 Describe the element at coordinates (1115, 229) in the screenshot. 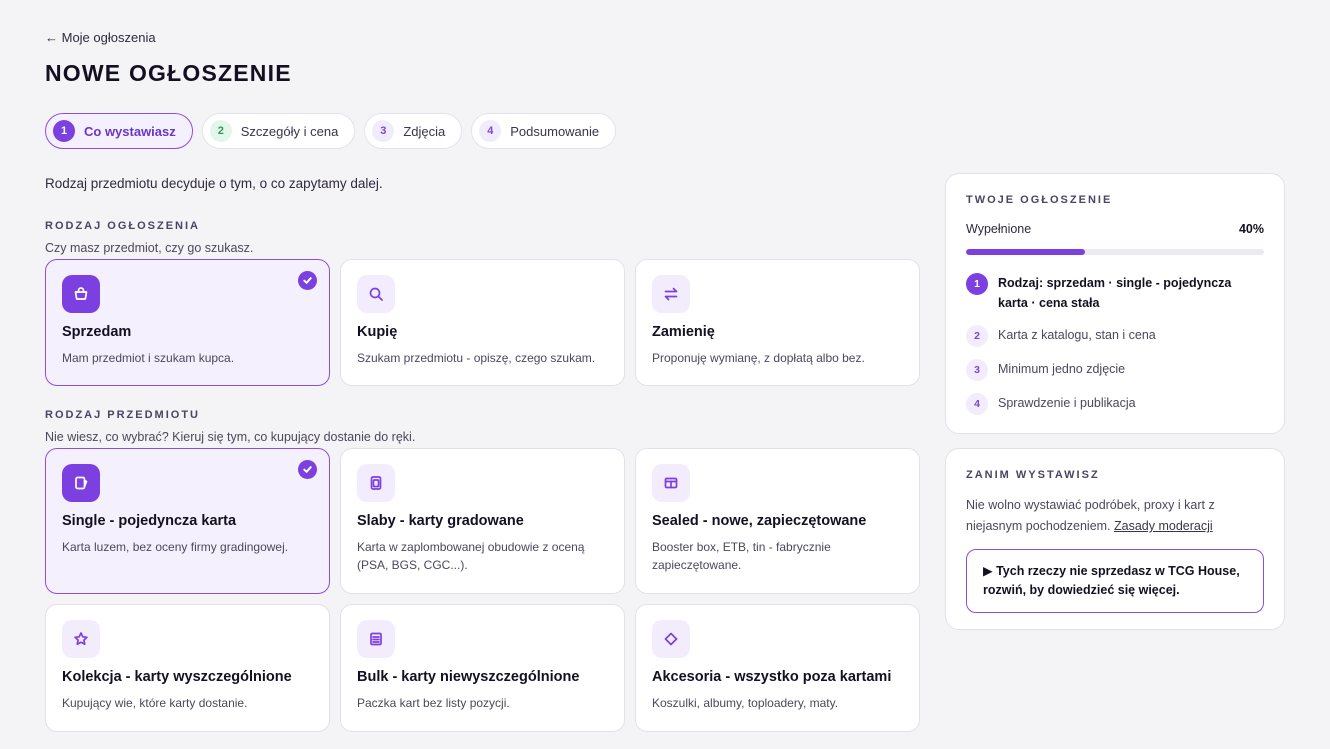

I see `progress-row: Wypełnione 40%` at that location.